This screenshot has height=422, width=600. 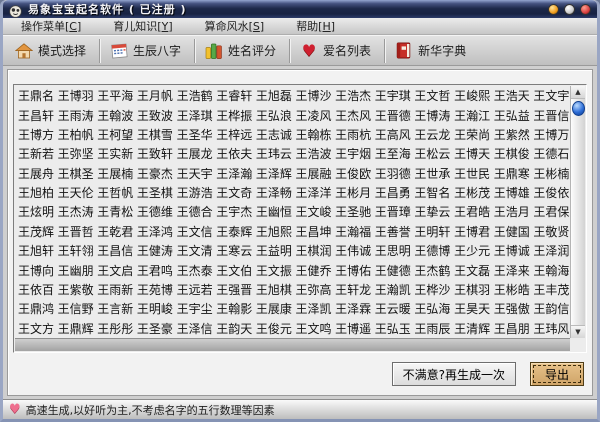 I want to click on name-cell: 王博沙, so click(x=312, y=95).